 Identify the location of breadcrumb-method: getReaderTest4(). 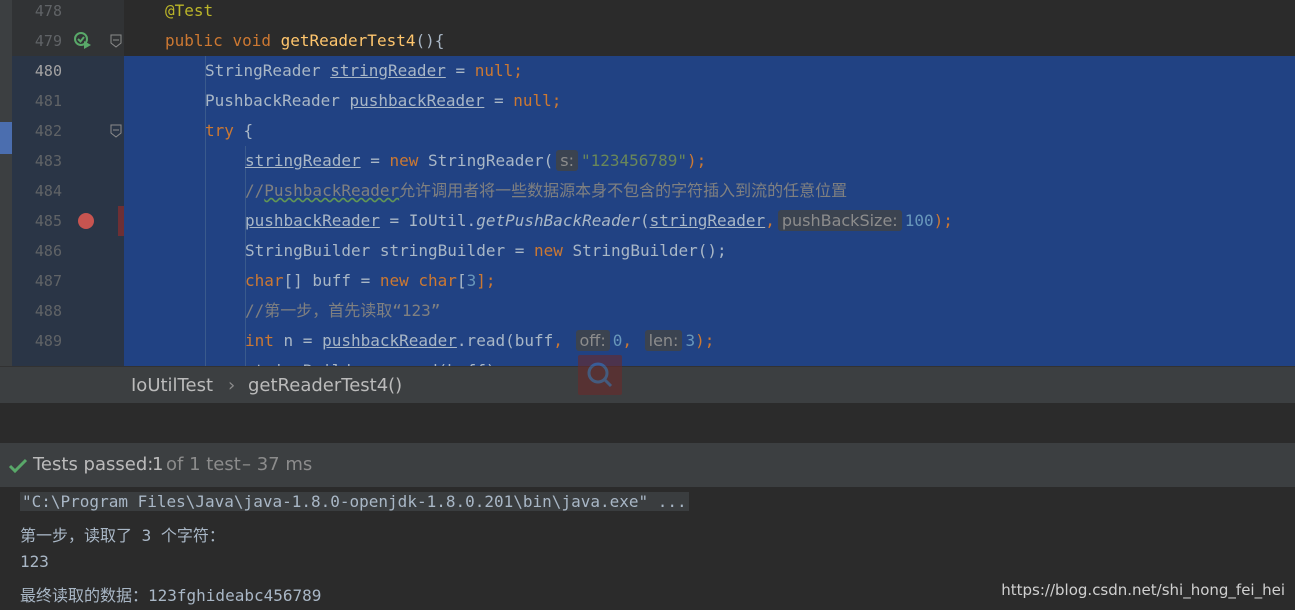
(325, 385).